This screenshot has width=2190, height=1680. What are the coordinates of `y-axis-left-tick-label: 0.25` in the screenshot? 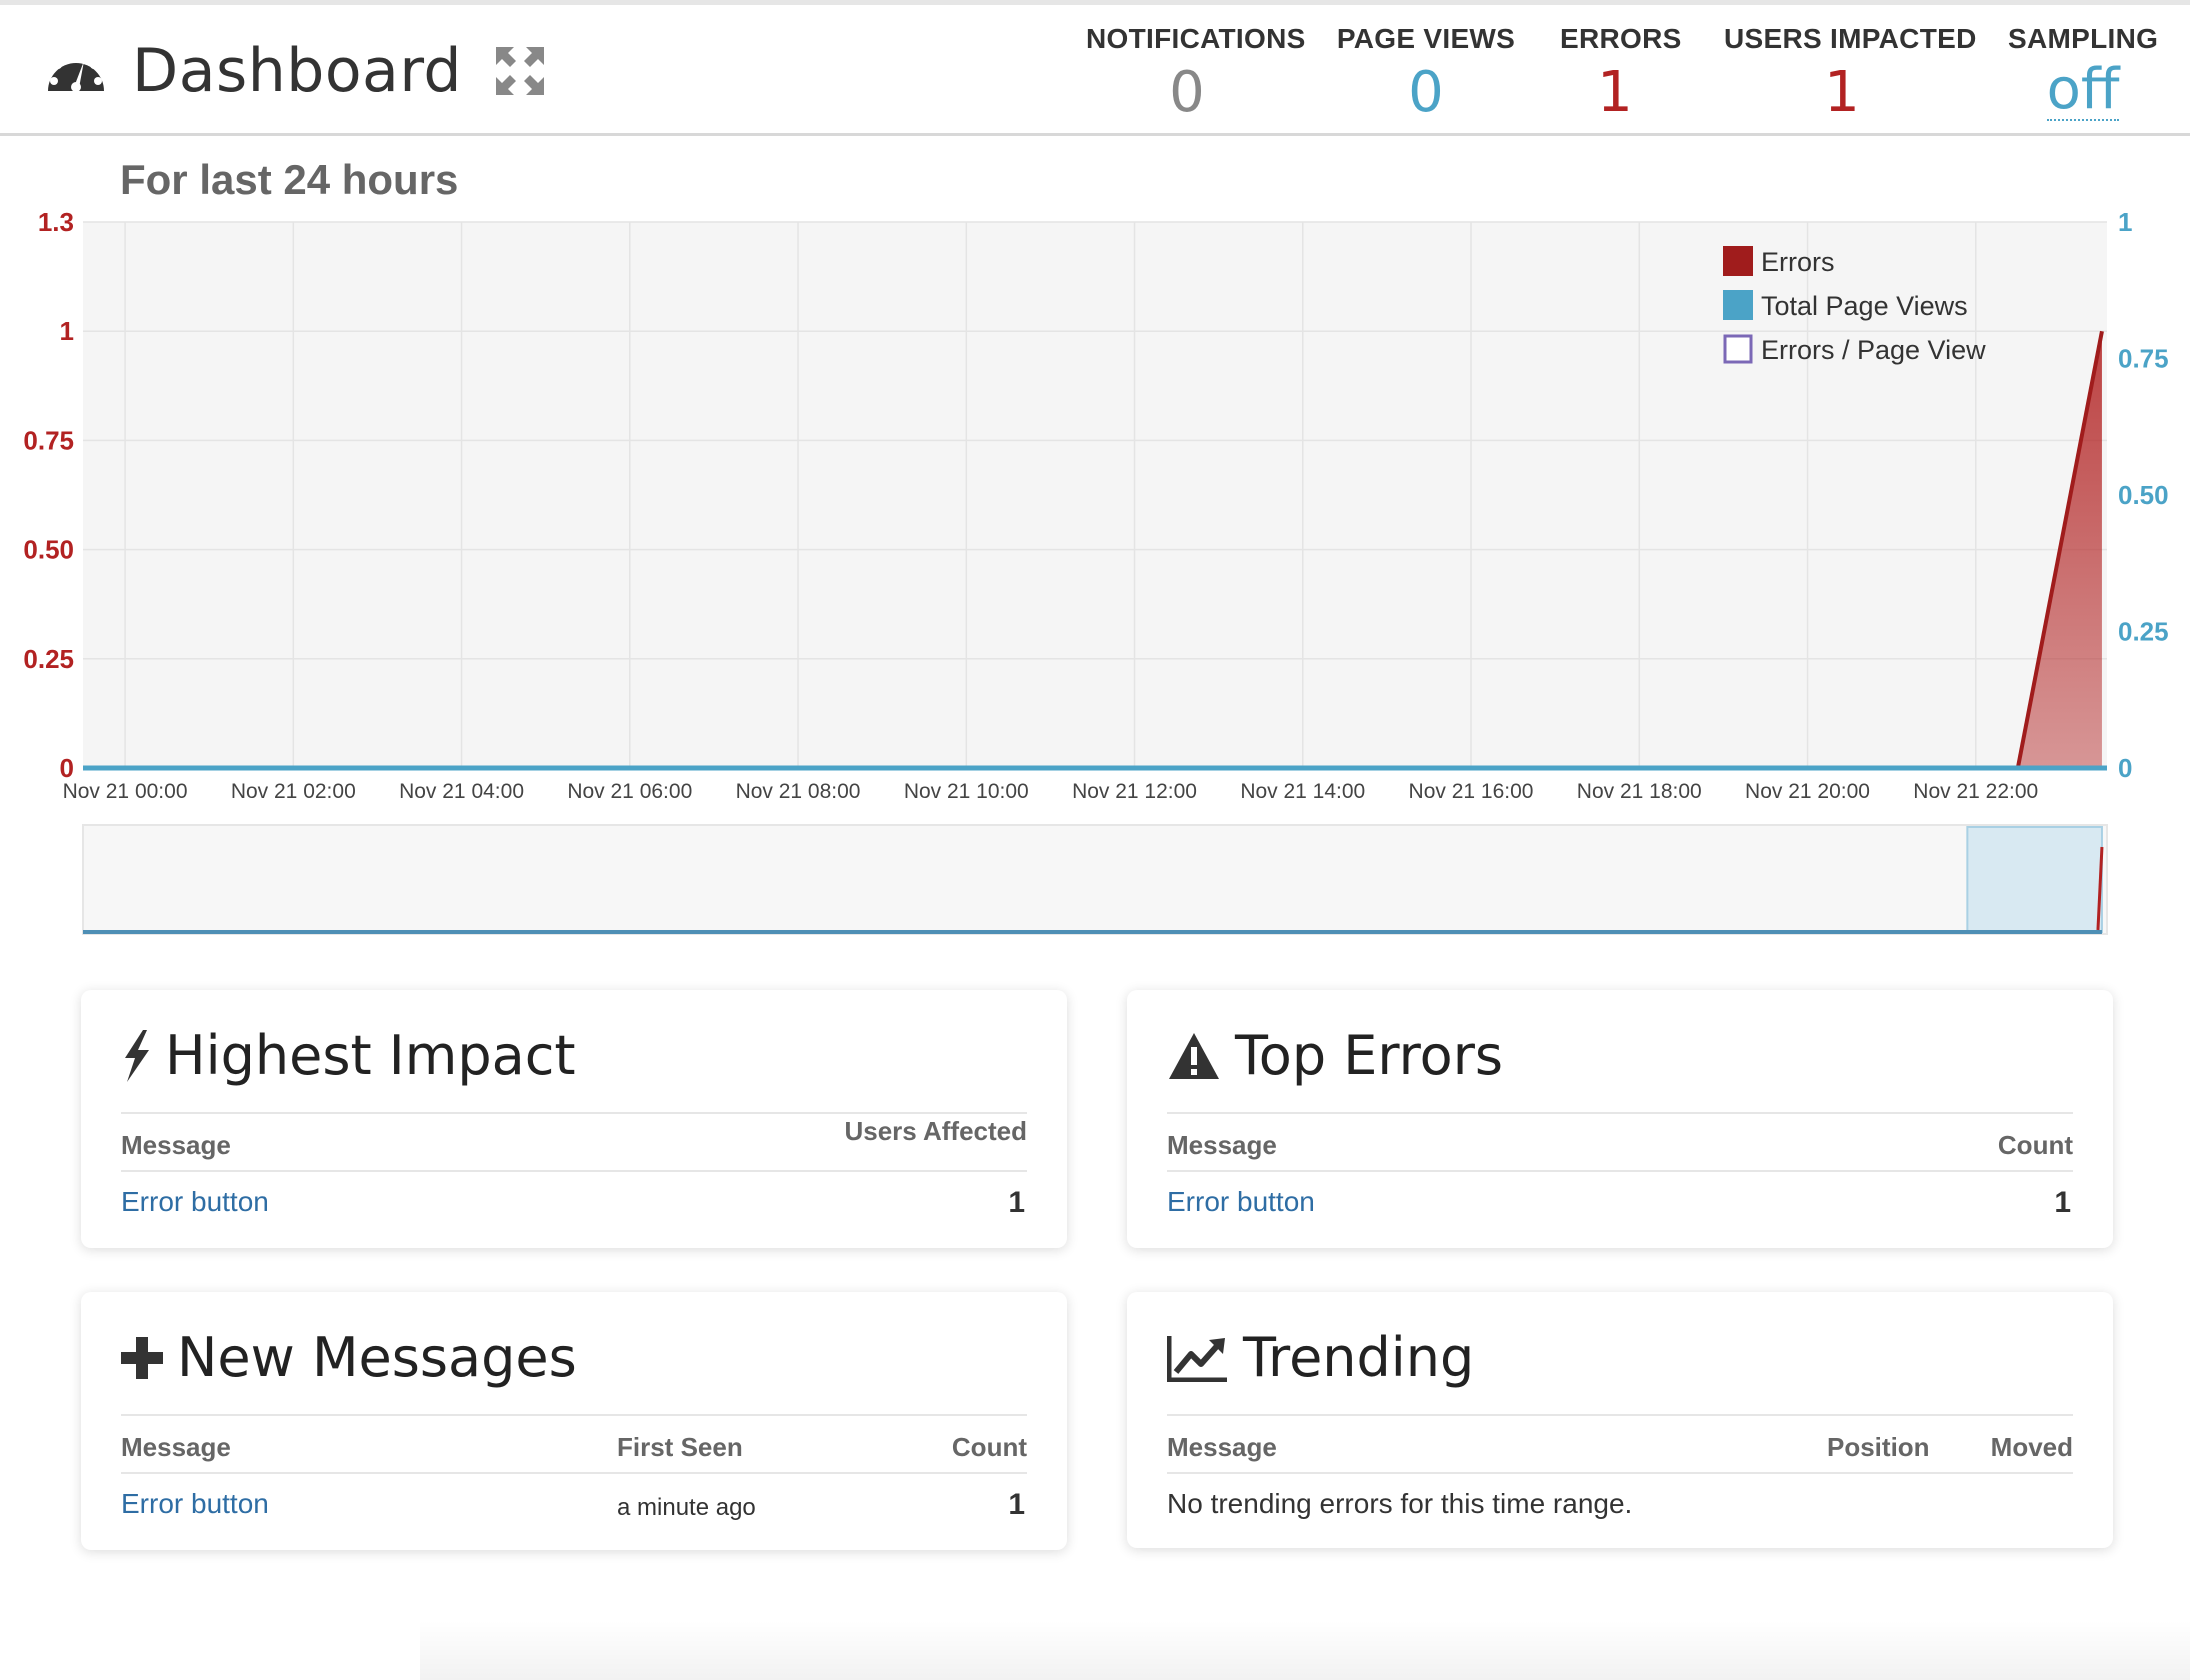 It's located at (48, 659).